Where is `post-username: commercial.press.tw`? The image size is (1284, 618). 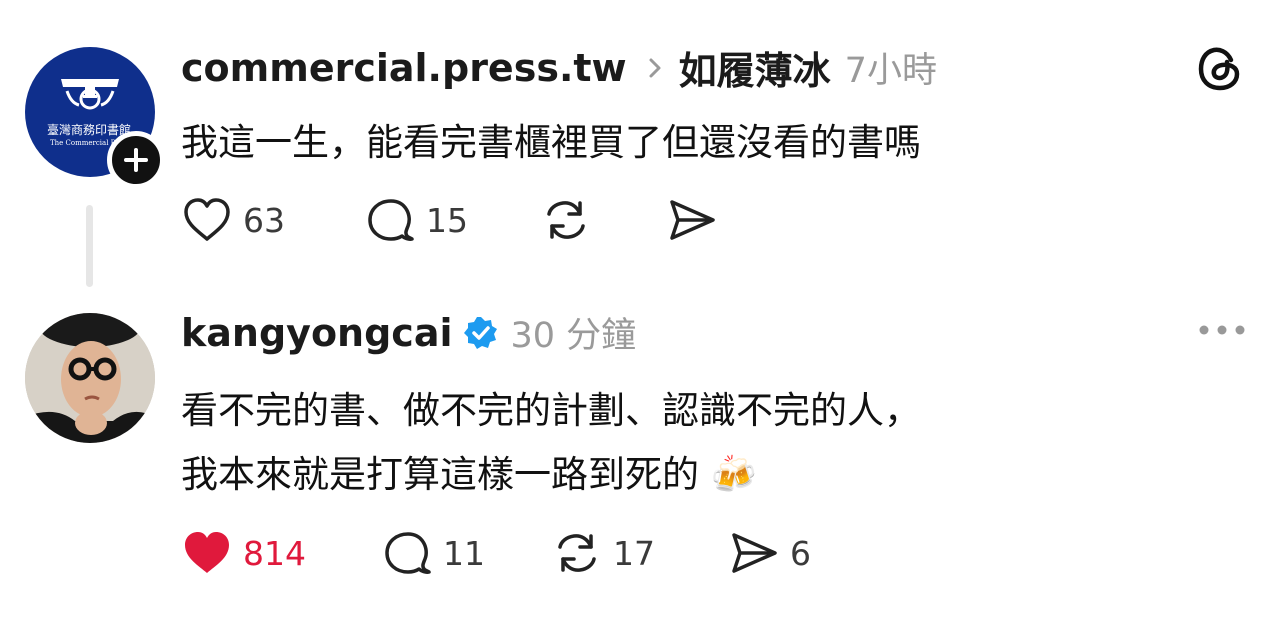
post-username: commercial.press.tw is located at coordinates (404, 68).